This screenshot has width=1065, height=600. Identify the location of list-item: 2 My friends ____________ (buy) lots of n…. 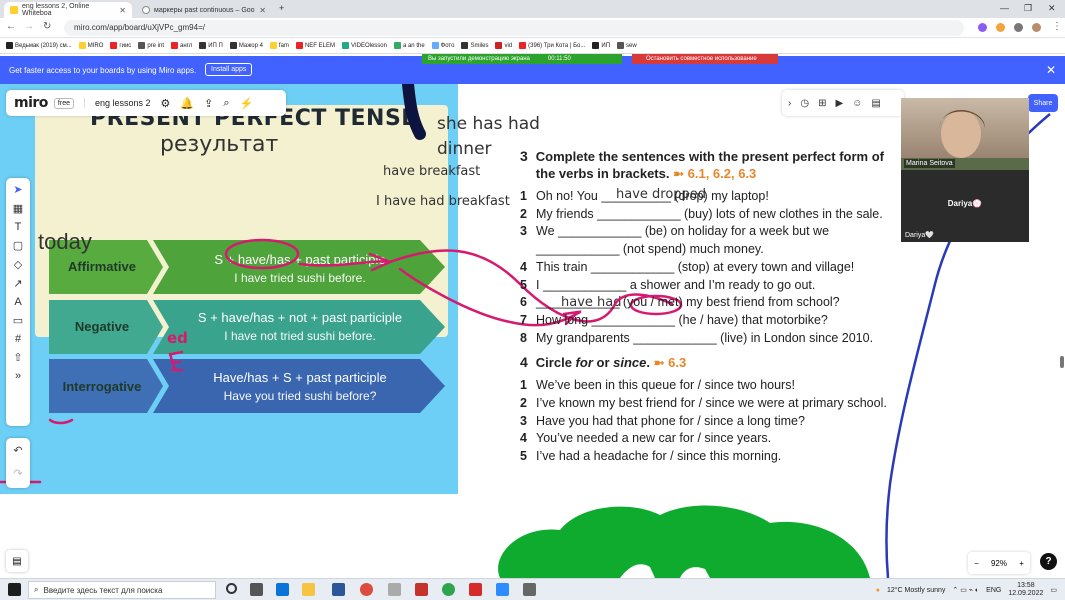
(701, 213).